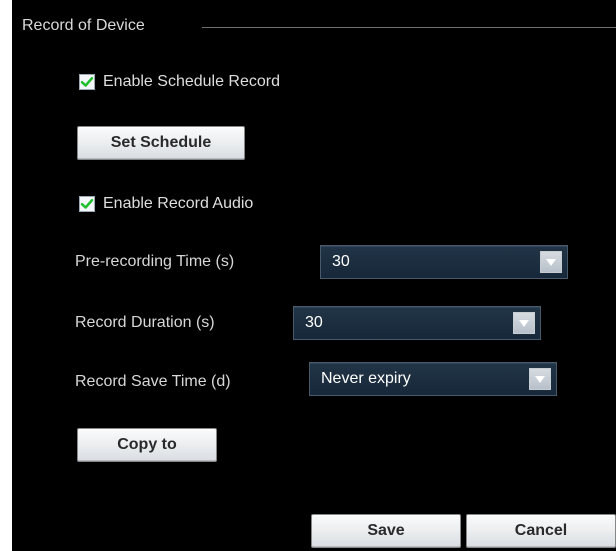  I want to click on enable-schedule-record-checkbox, so click(87, 82).